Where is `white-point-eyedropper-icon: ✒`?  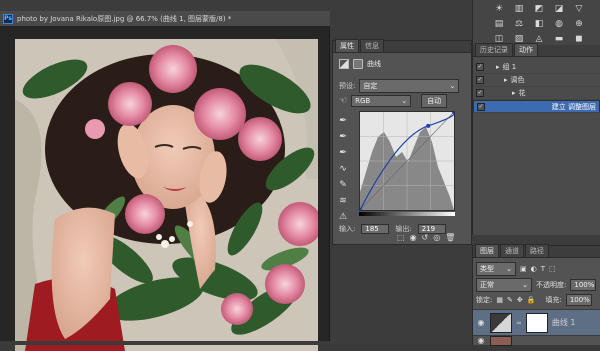
white-point-eyedropper-icon: ✒ is located at coordinates (343, 153).